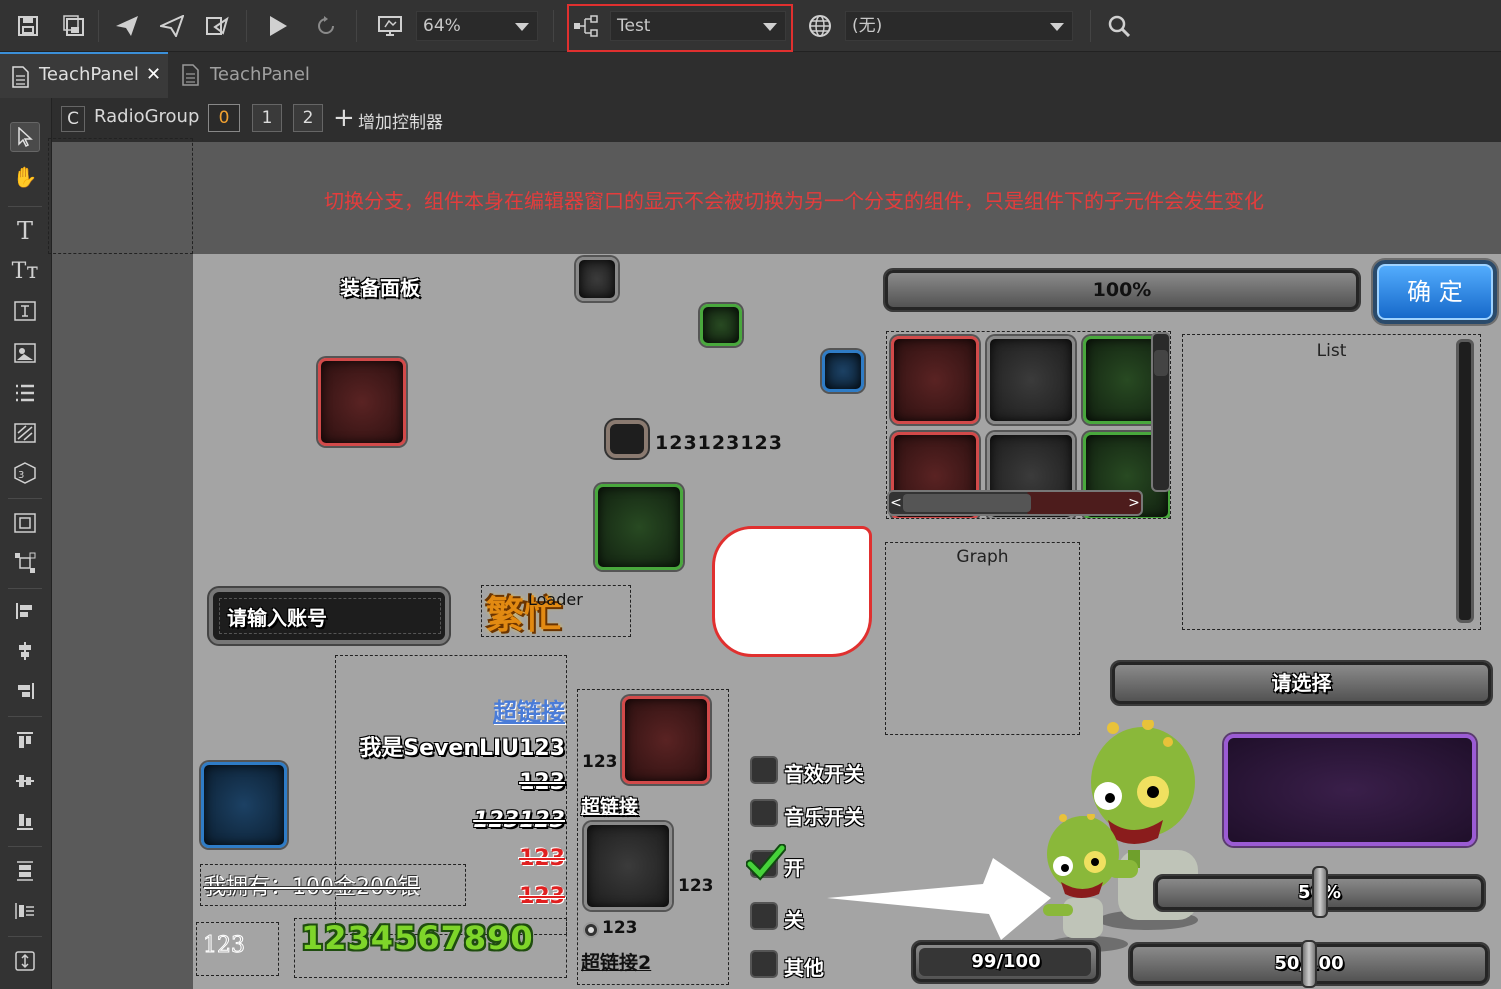 The height and width of the screenshot is (989, 1501). Describe the element at coordinates (867, 26) in the screenshot. I see `language-select-value: (无)` at that location.